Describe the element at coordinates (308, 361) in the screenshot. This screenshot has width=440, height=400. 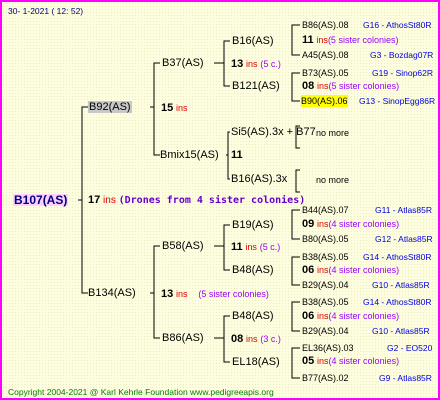
I see `gen3-num-7: 05` at that location.